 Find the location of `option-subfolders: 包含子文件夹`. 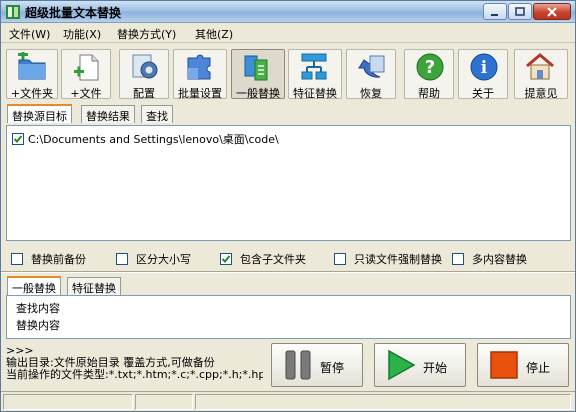

option-subfolders: 包含子文件夹 is located at coordinates (263, 259).